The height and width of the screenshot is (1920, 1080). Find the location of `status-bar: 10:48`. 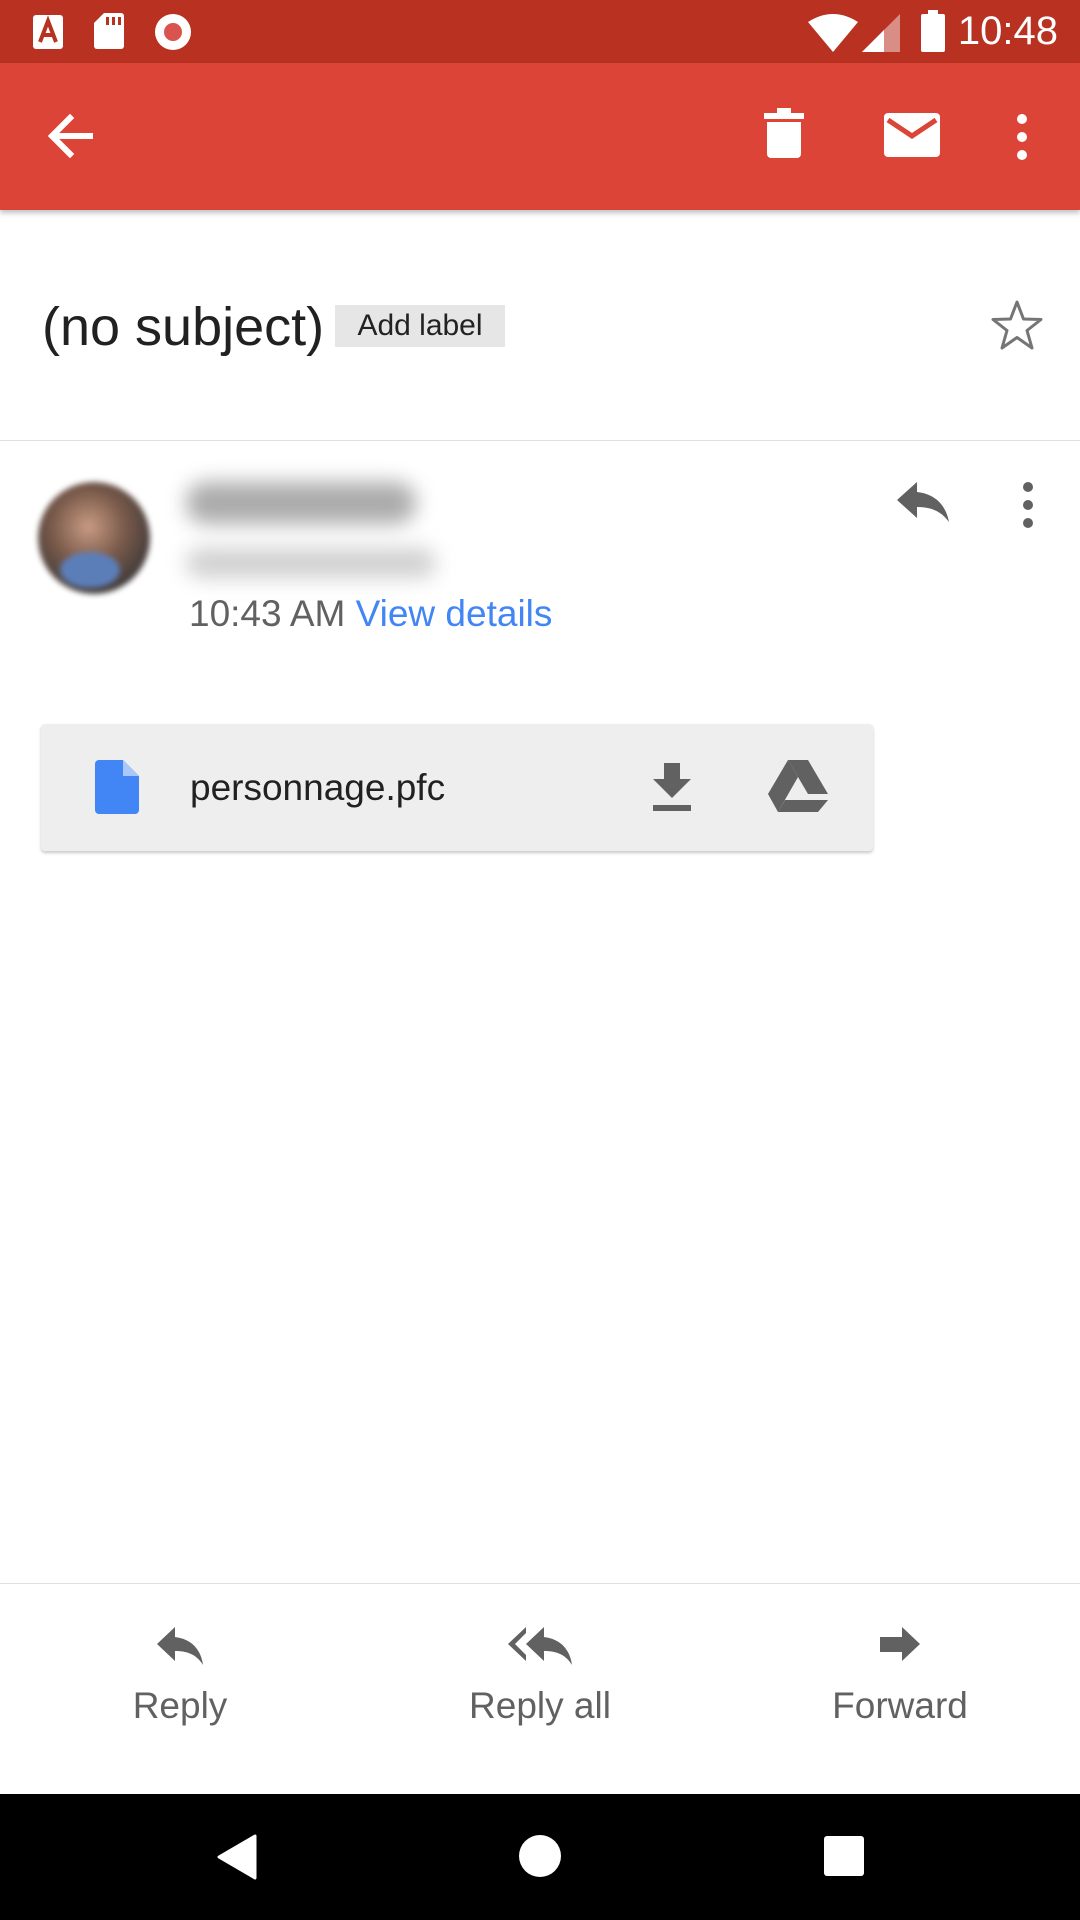

status-bar: 10:48 is located at coordinates (540, 31).